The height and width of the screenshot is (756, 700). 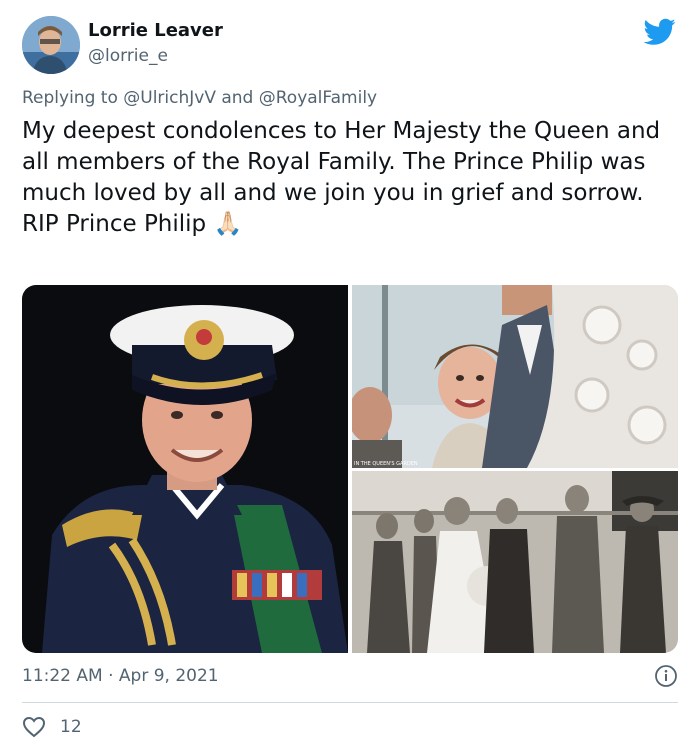 I want to click on photo-watermark: IN THE QUEEN'S GARDEN, so click(x=386, y=464).